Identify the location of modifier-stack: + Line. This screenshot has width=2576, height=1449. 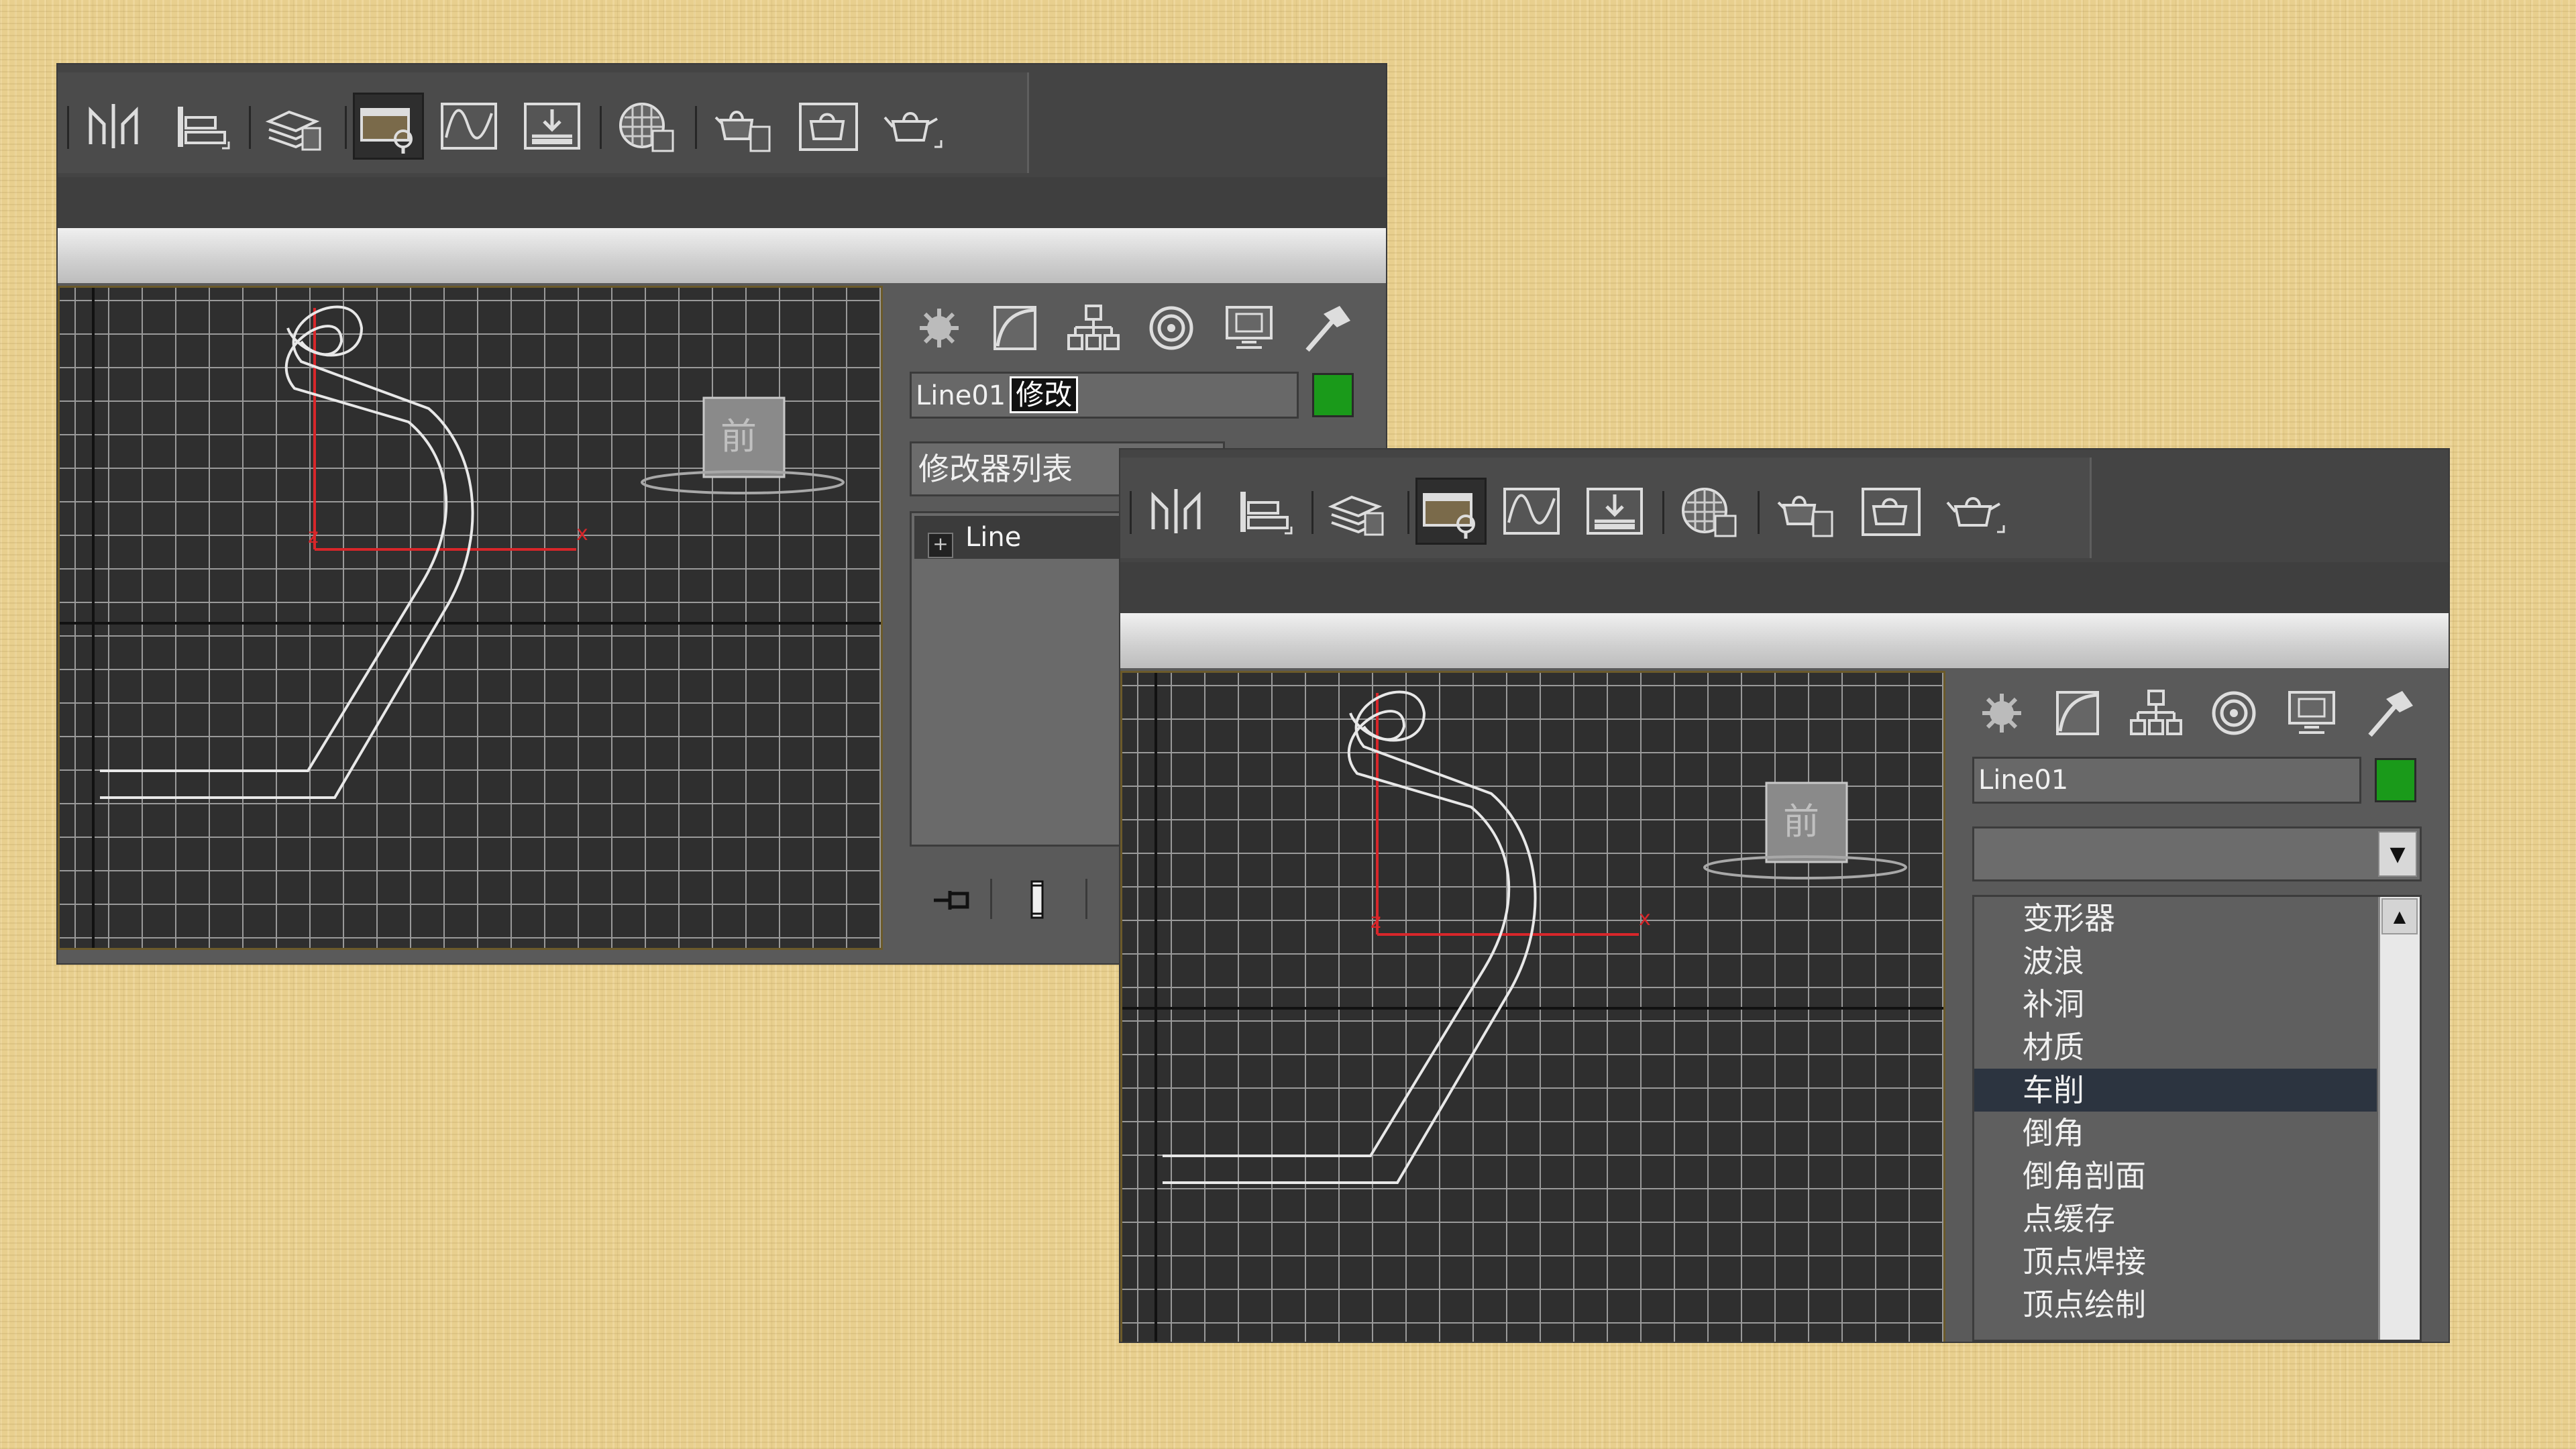
(1024, 679).